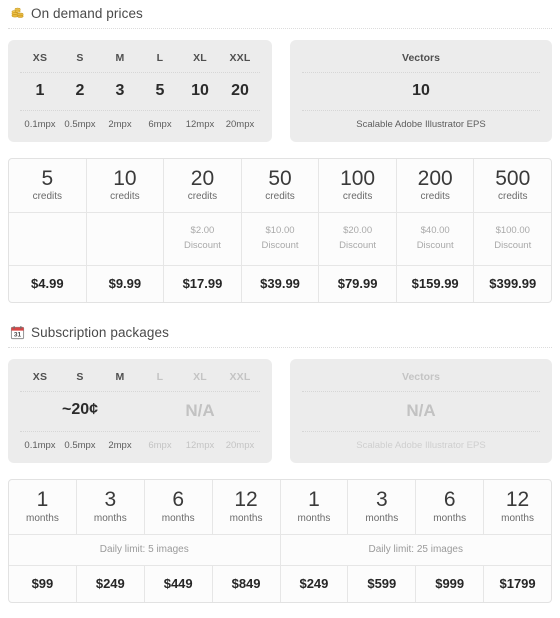 This screenshot has height=618, width=560. What do you see at coordinates (202, 186) in the screenshot?
I see `credits-column: 20 credits` at bounding box center [202, 186].